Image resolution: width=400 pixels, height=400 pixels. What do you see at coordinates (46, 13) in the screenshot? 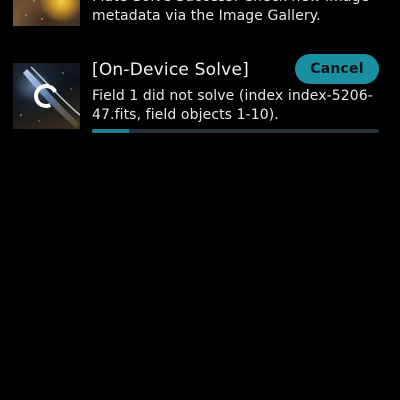
I see `previous-image-thumbnail` at bounding box center [46, 13].